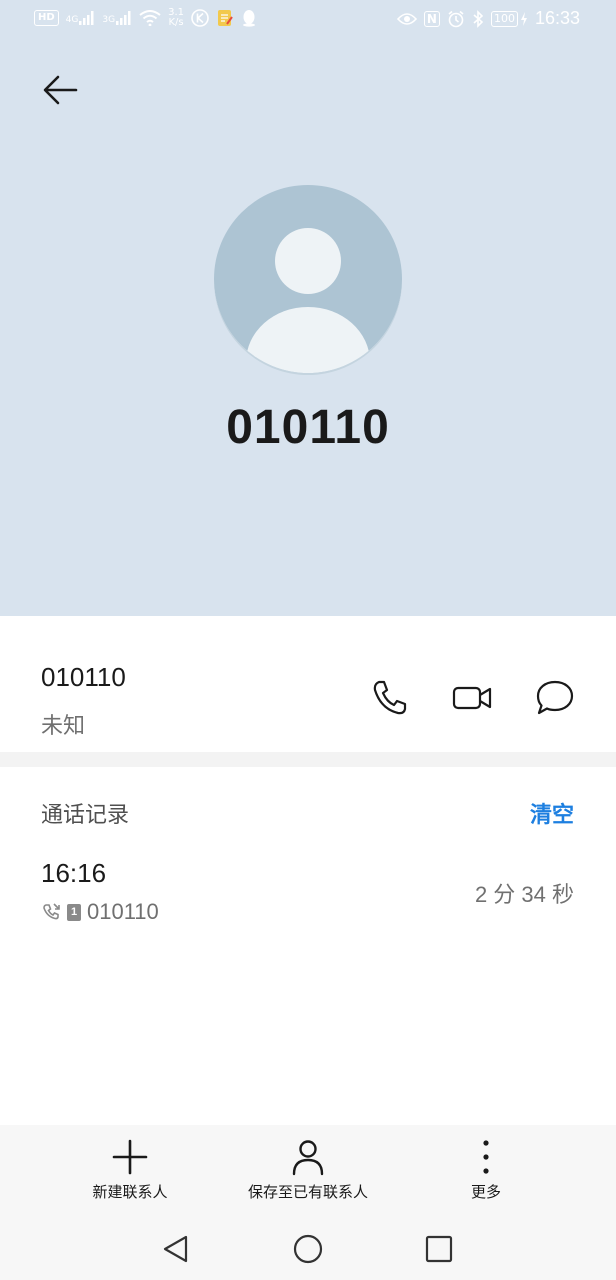 The image size is (616, 1280). I want to click on arrow-left-icon, so click(60, 90).